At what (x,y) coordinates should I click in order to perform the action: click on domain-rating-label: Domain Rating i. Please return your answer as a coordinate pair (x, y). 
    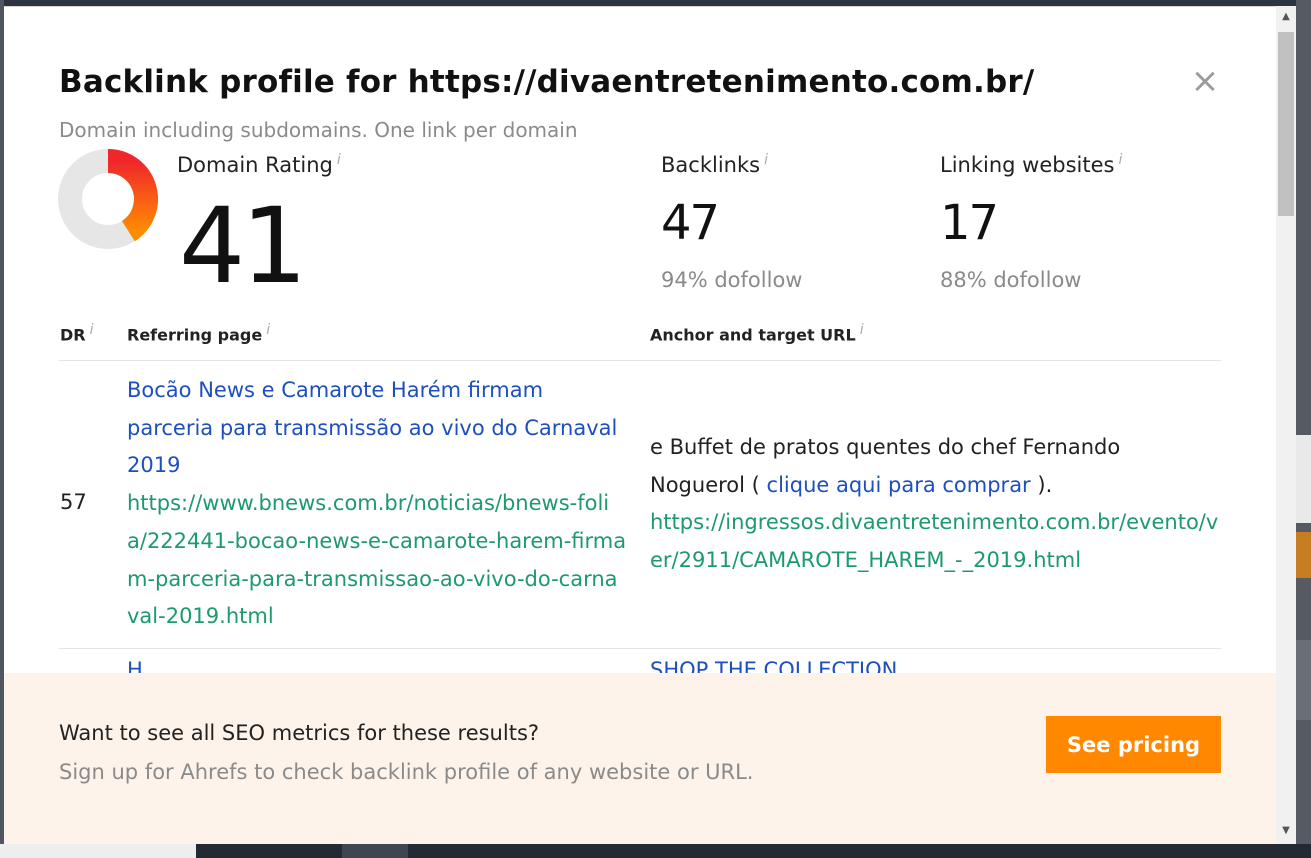
    Looking at the image, I should click on (259, 164).